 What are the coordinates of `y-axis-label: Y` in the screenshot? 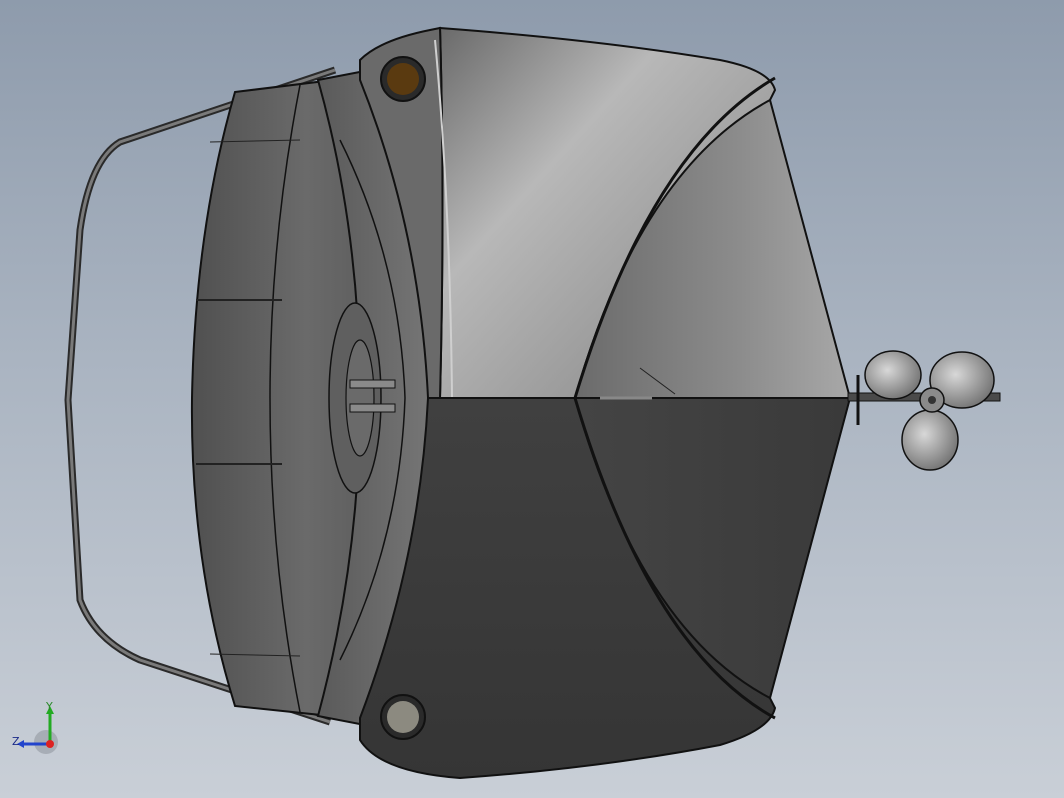 It's located at (49, 706).